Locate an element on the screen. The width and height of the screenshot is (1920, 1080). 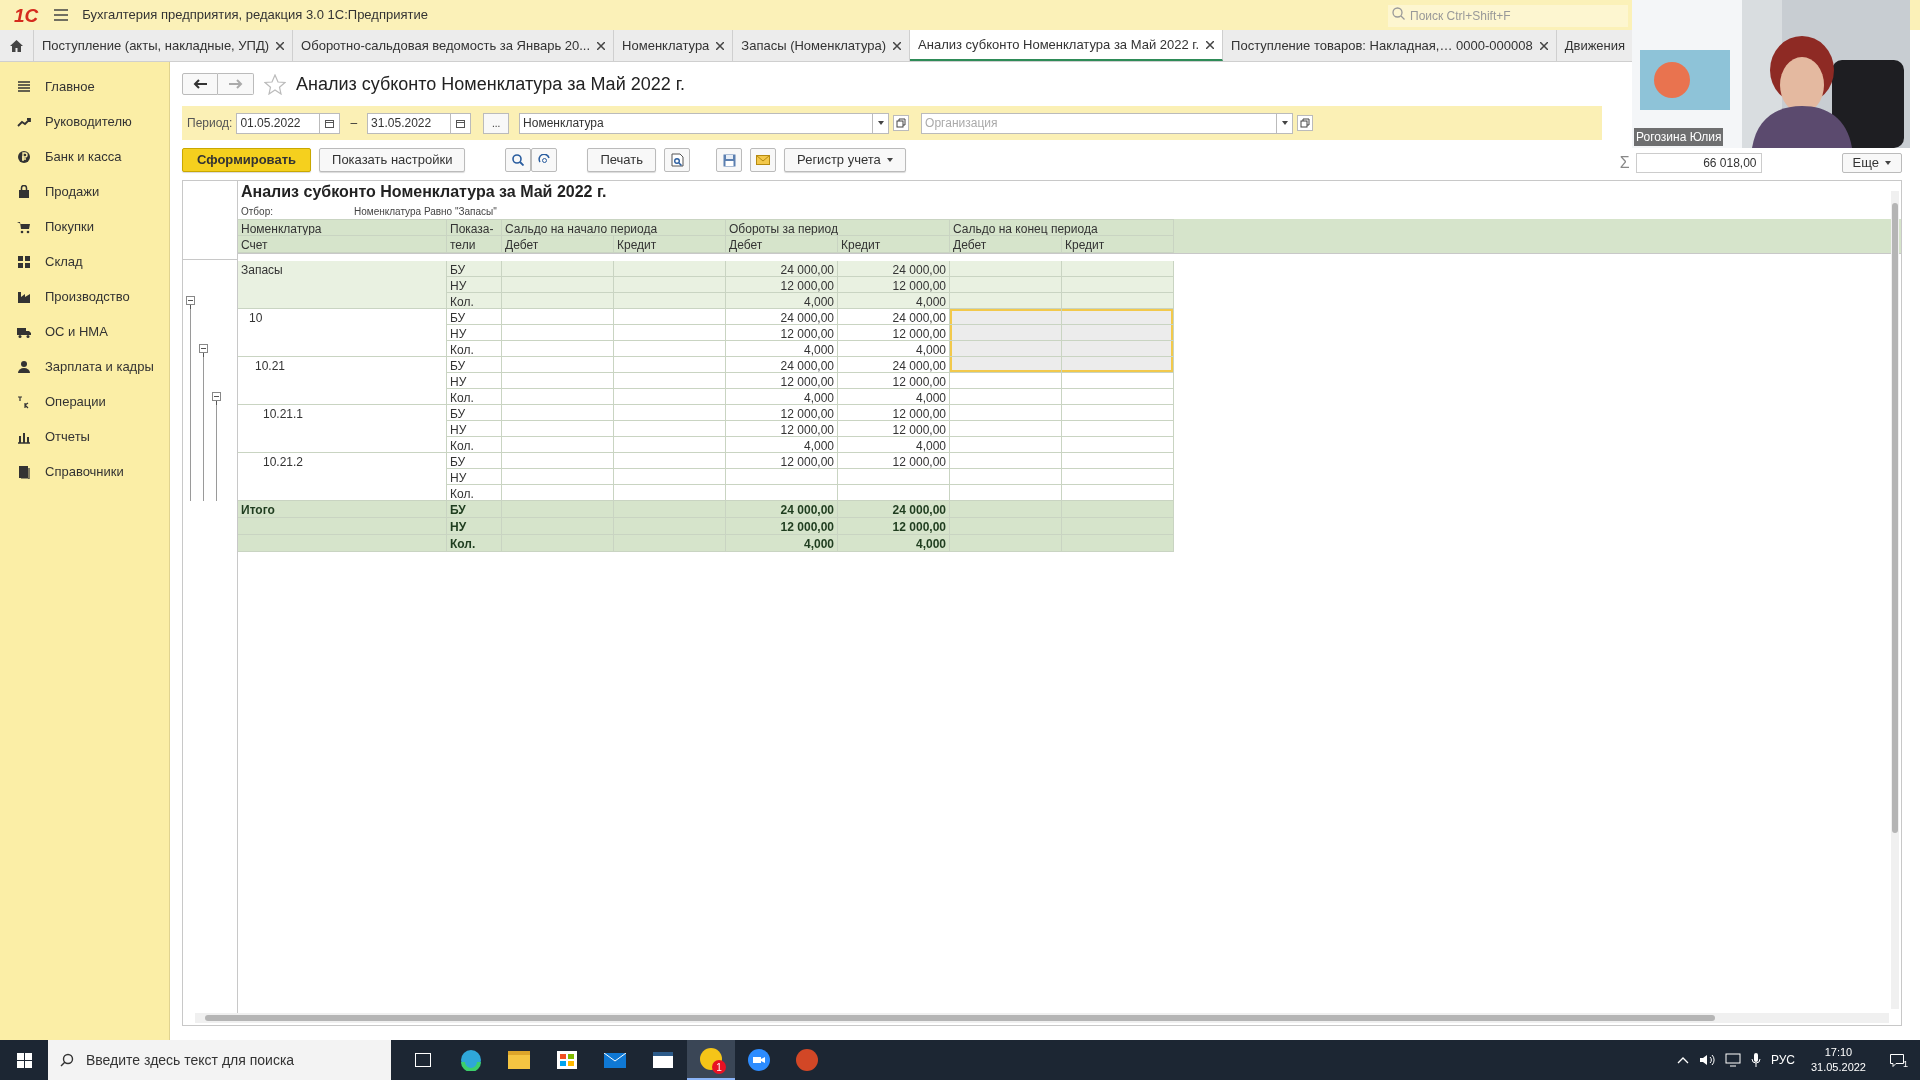
sidebar-item: Покупки is located at coordinates (84, 226).